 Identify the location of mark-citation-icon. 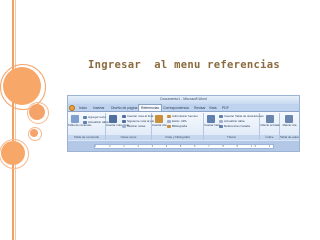
(289, 119).